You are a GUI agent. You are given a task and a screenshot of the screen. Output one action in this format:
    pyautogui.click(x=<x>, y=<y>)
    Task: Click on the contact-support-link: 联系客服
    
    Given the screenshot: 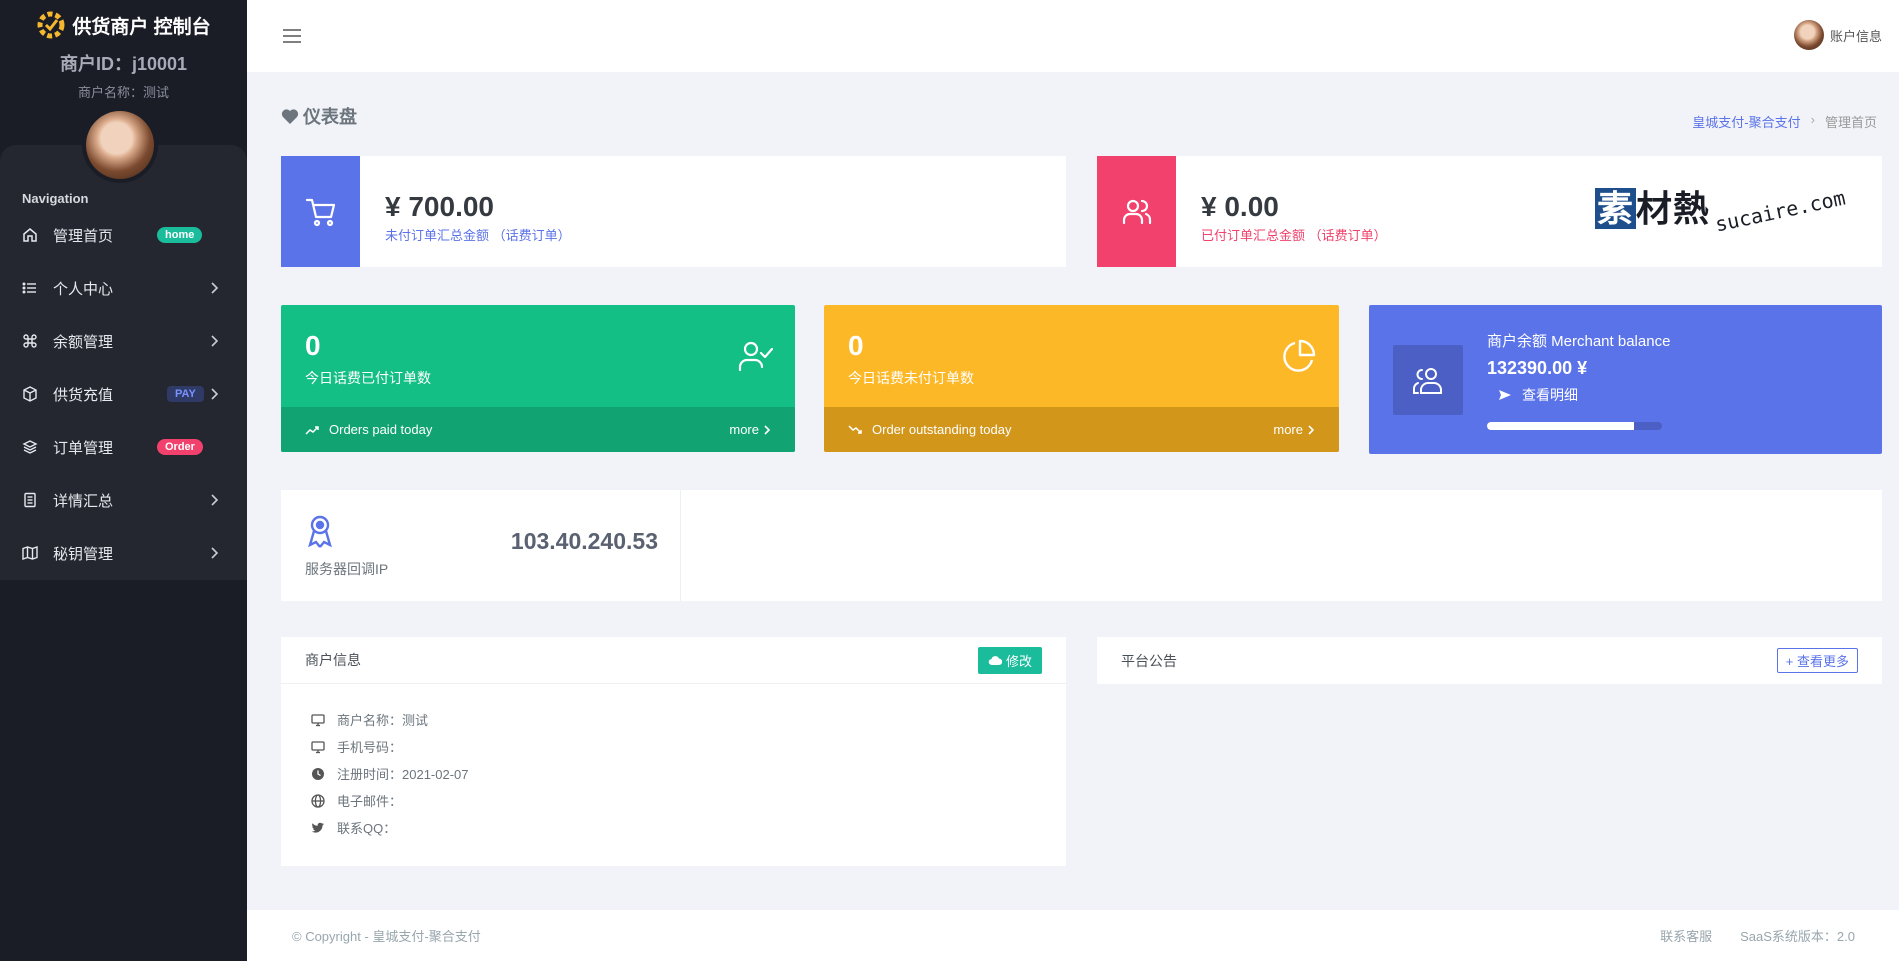 What is the action you would take?
    pyautogui.click(x=1686, y=935)
    